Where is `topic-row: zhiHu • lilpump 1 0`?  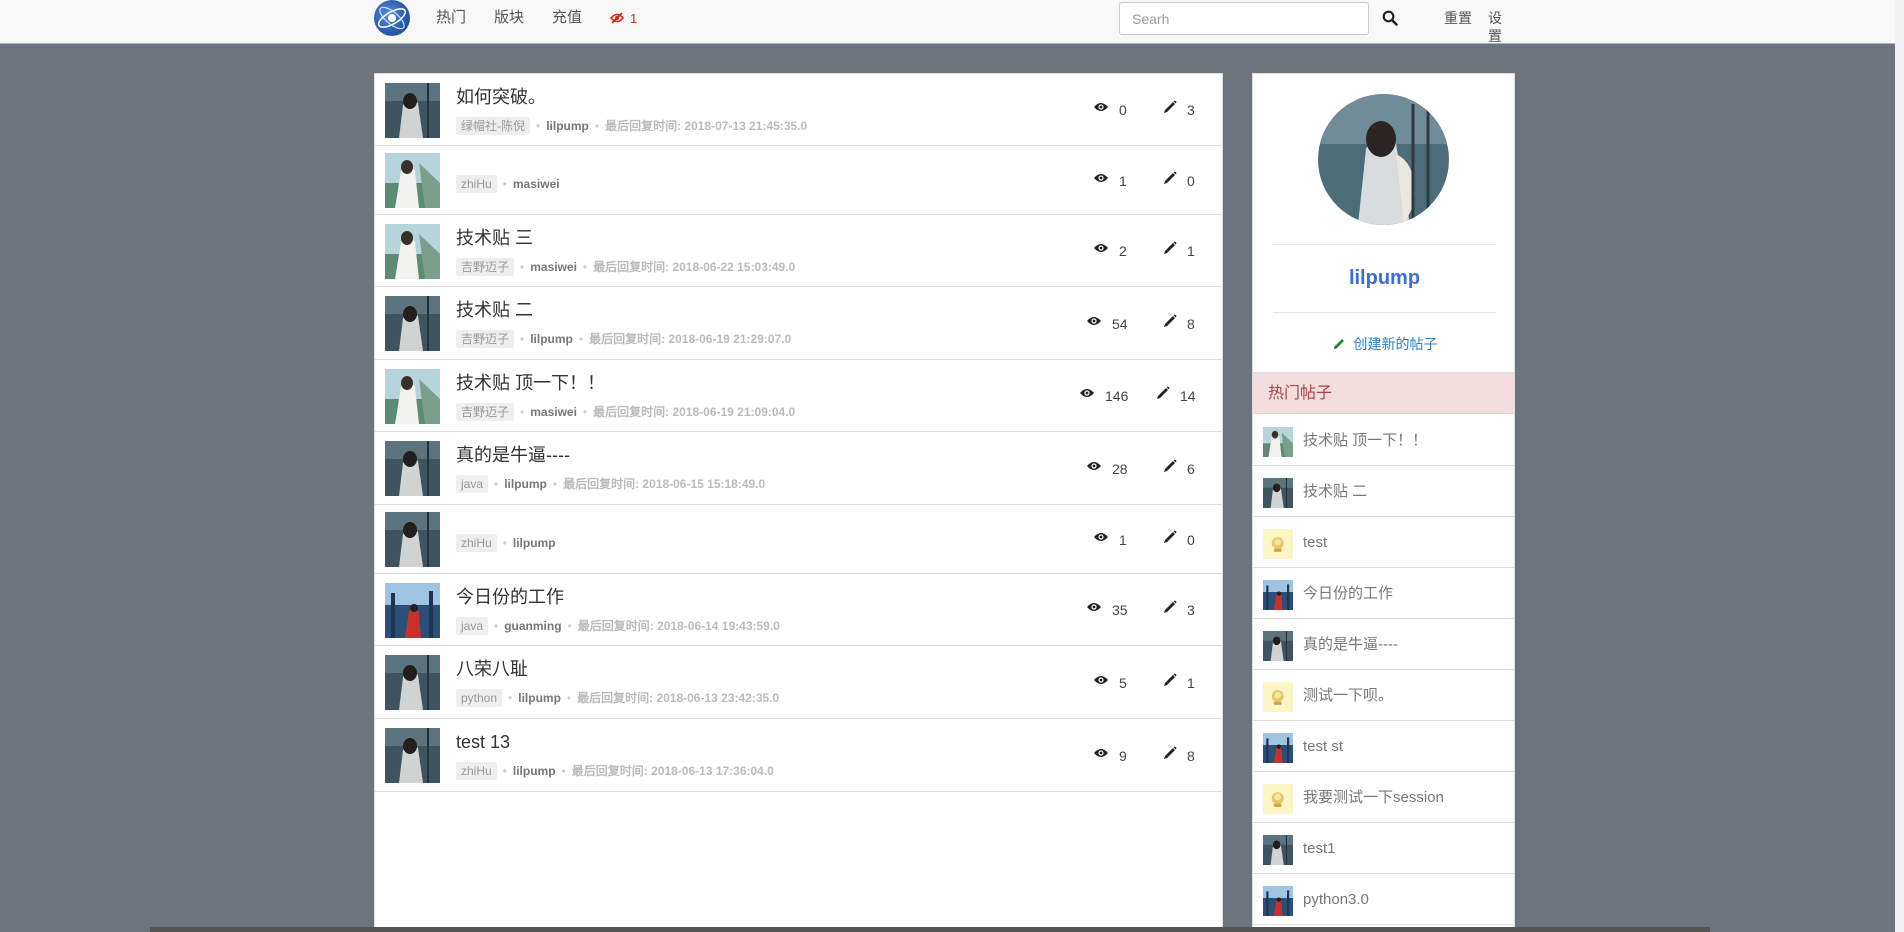 topic-row: zhiHu • lilpump 1 0 is located at coordinates (798, 539).